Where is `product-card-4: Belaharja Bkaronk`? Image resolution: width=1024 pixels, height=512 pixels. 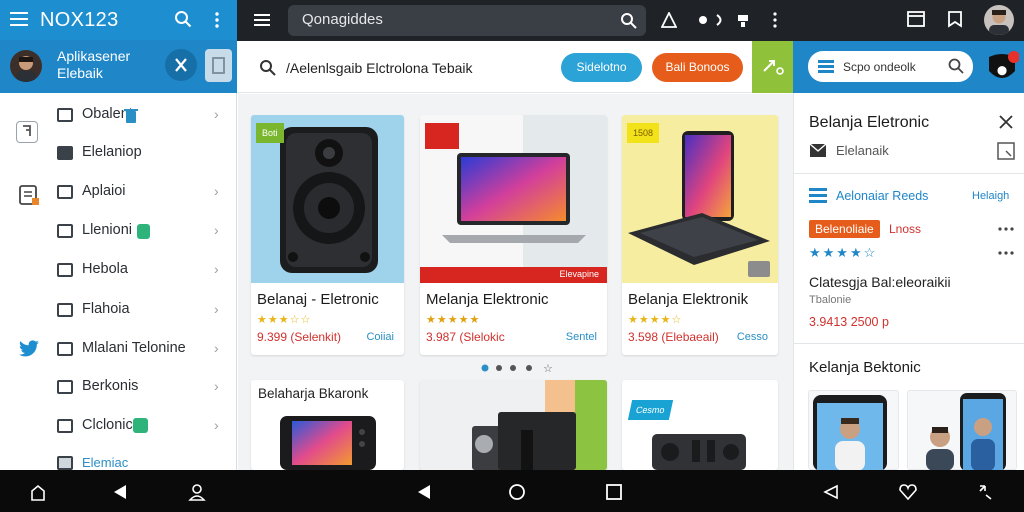 product-card-4: Belaharja Bkaronk is located at coordinates (327, 425).